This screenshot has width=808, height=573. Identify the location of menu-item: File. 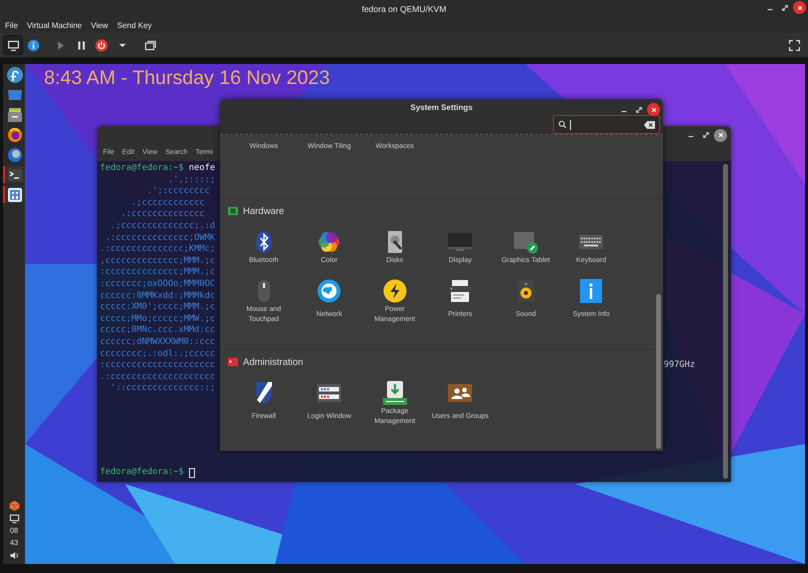
(11, 25).